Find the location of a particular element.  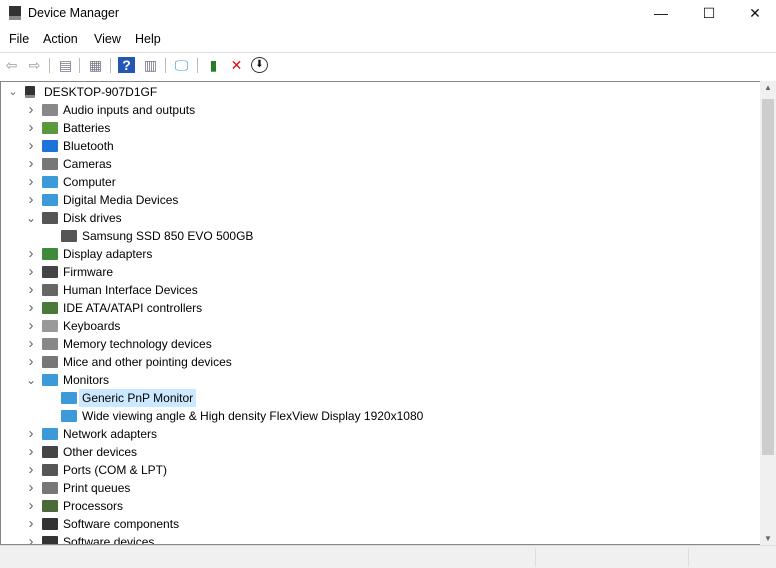

tree-item-label: Audio inputs and outputs is located at coordinates (129, 110).